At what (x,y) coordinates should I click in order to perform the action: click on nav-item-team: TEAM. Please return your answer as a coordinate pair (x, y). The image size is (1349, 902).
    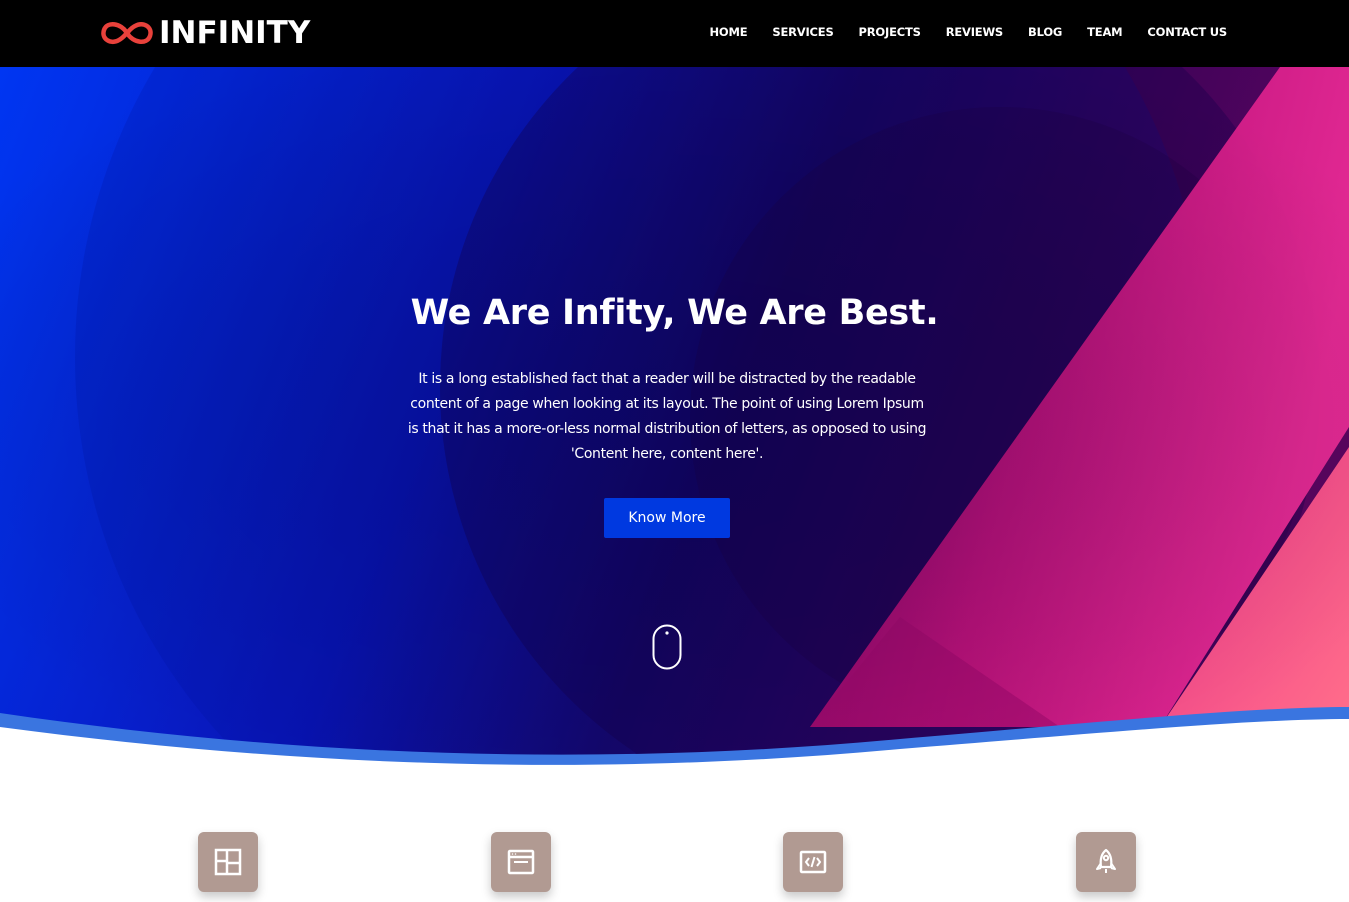
    Looking at the image, I should click on (1104, 32).